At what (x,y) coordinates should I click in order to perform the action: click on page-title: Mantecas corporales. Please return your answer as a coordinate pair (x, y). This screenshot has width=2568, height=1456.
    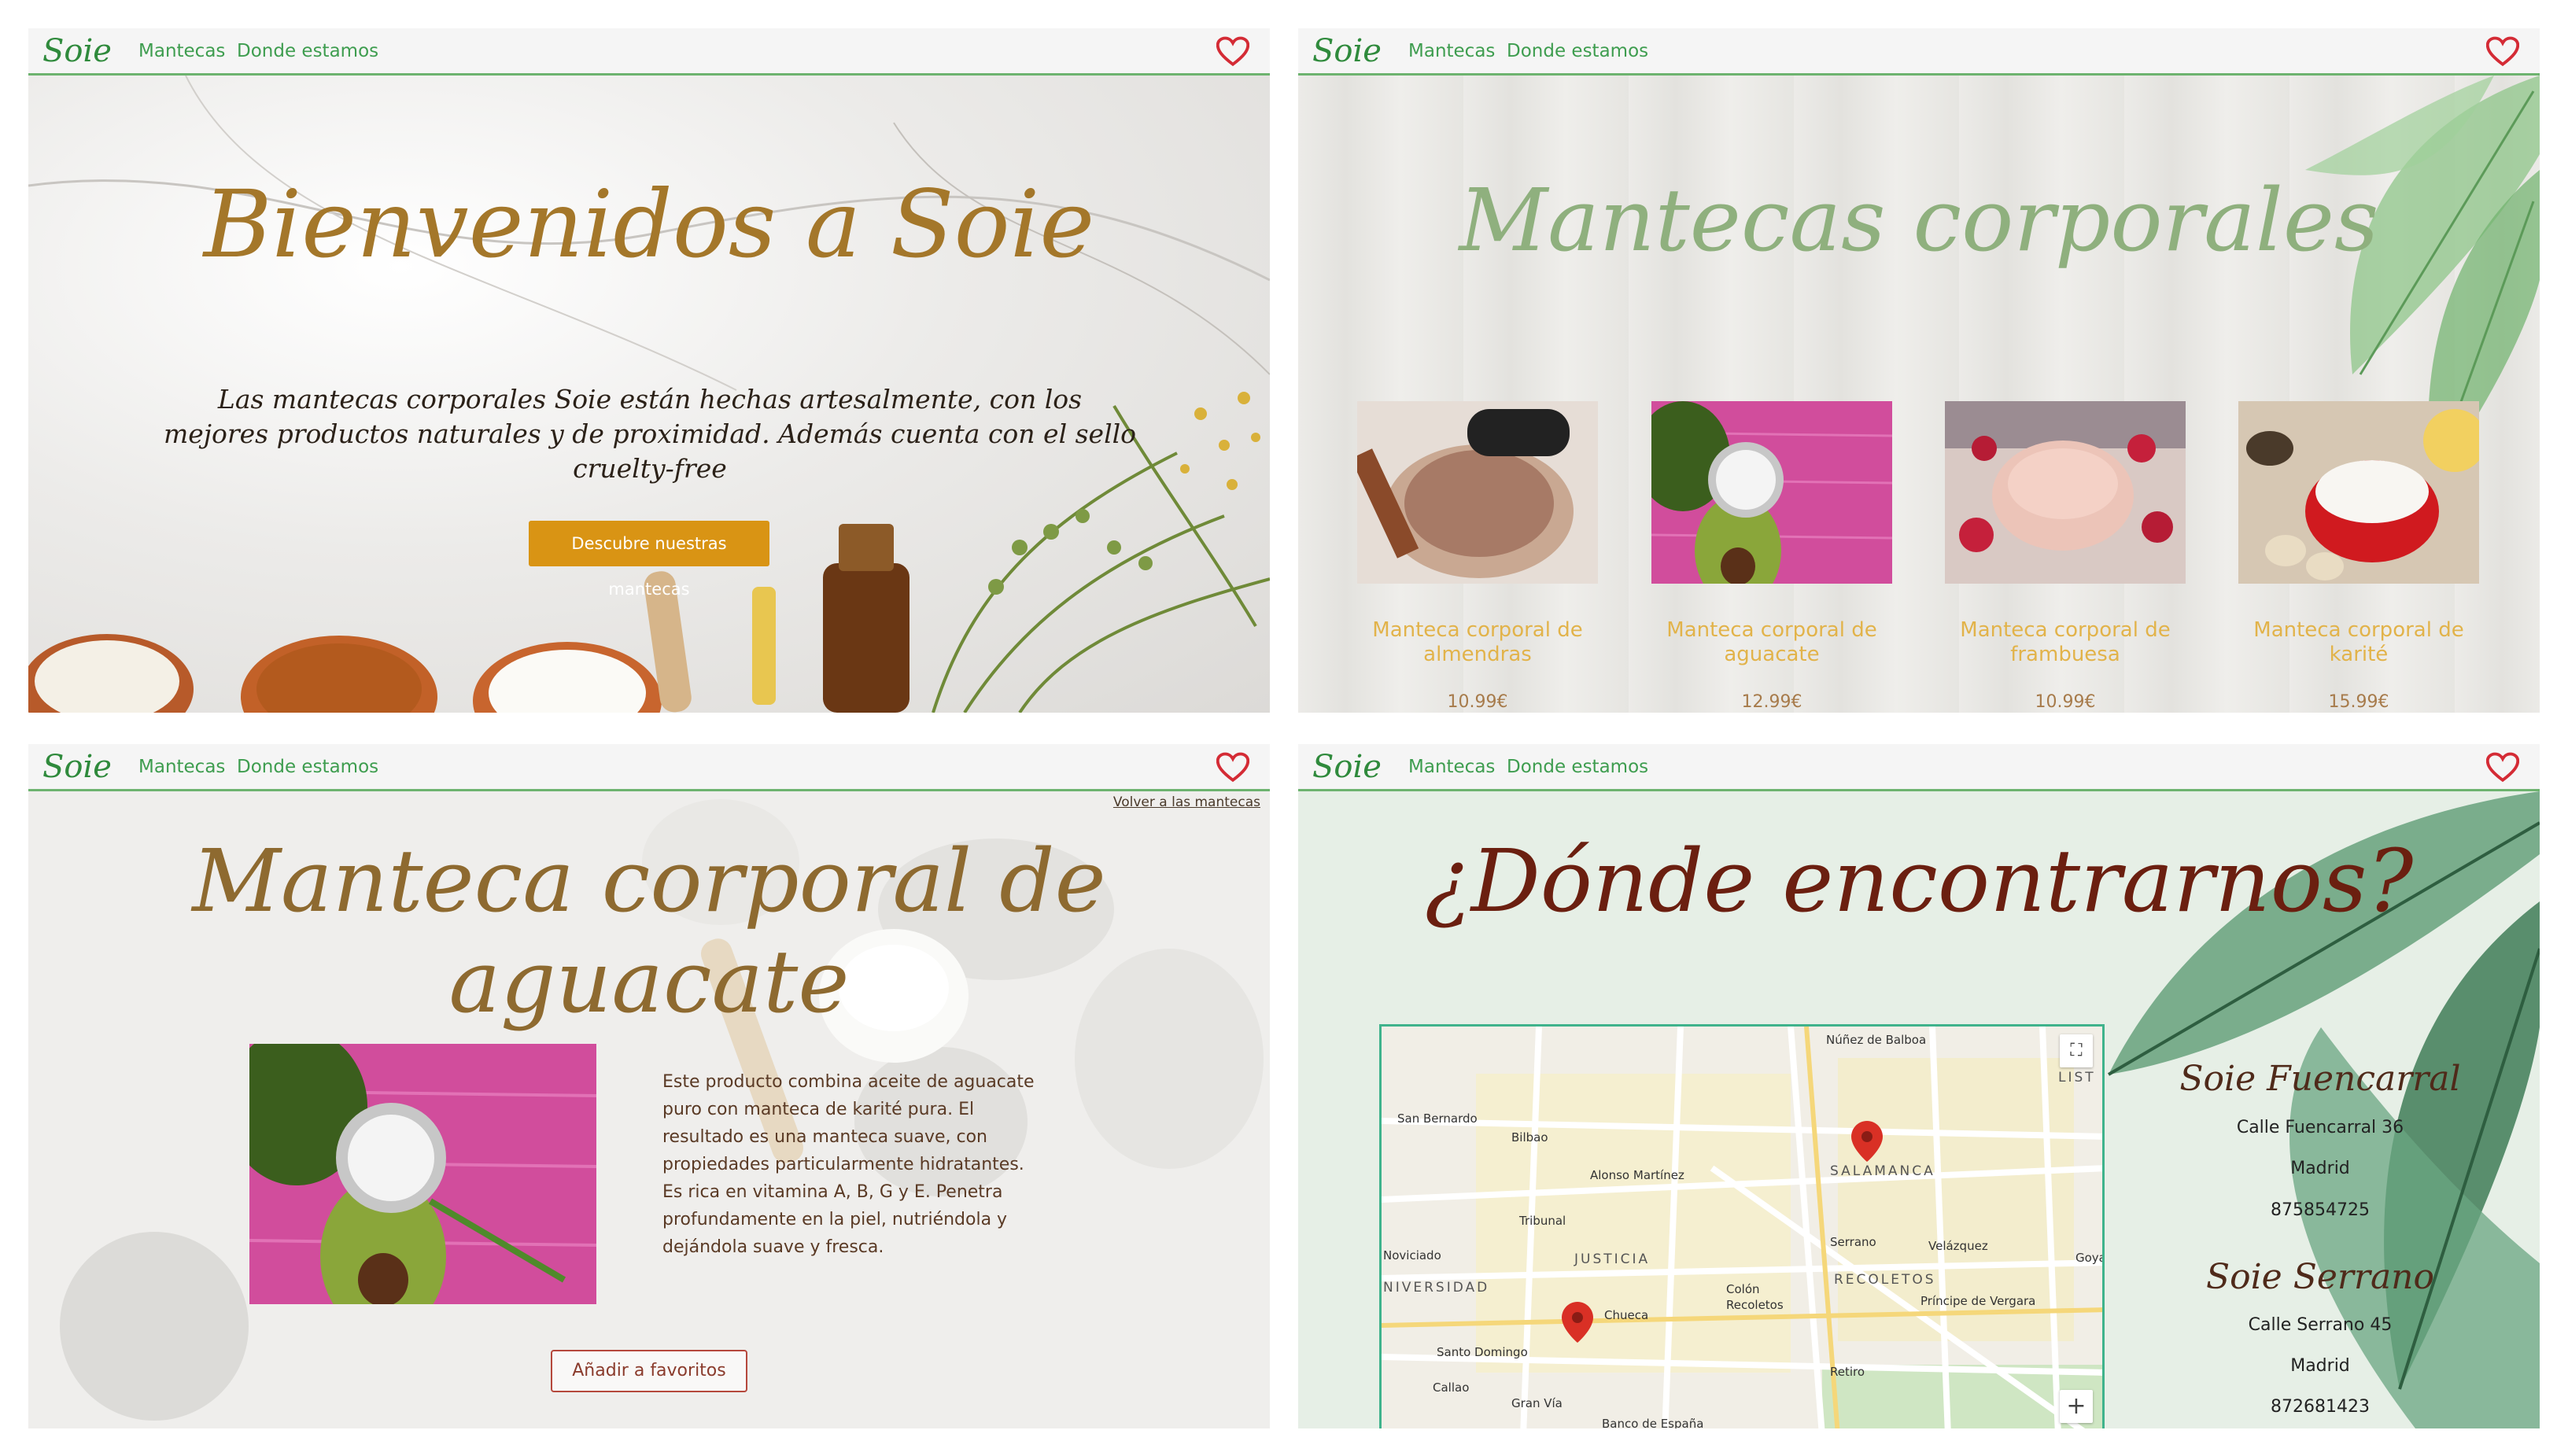
    Looking at the image, I should click on (1919, 220).